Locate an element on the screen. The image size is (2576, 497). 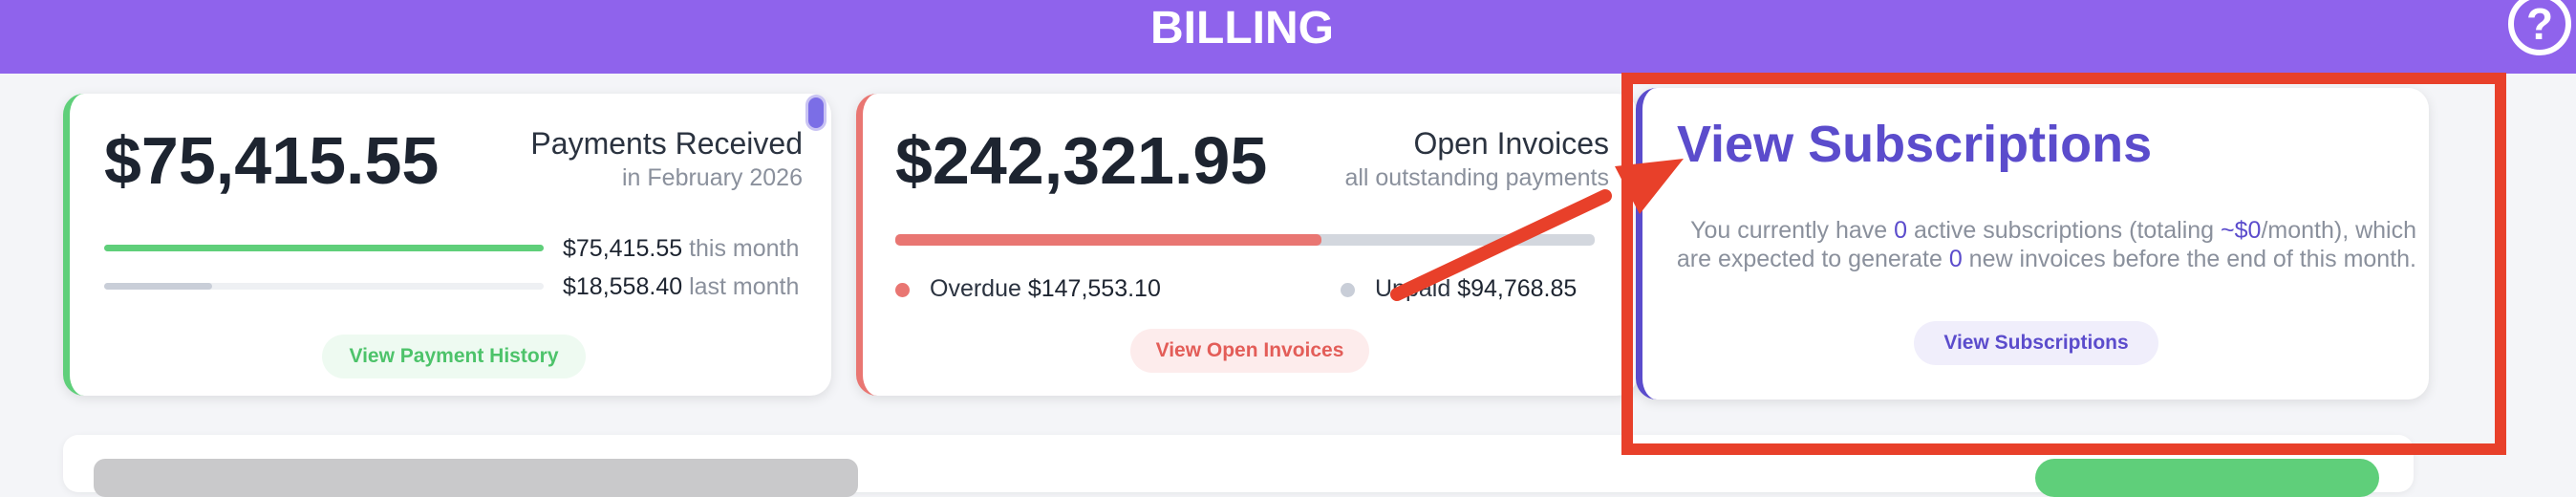
unpaid-label: Unpaid is located at coordinates (1413, 288).